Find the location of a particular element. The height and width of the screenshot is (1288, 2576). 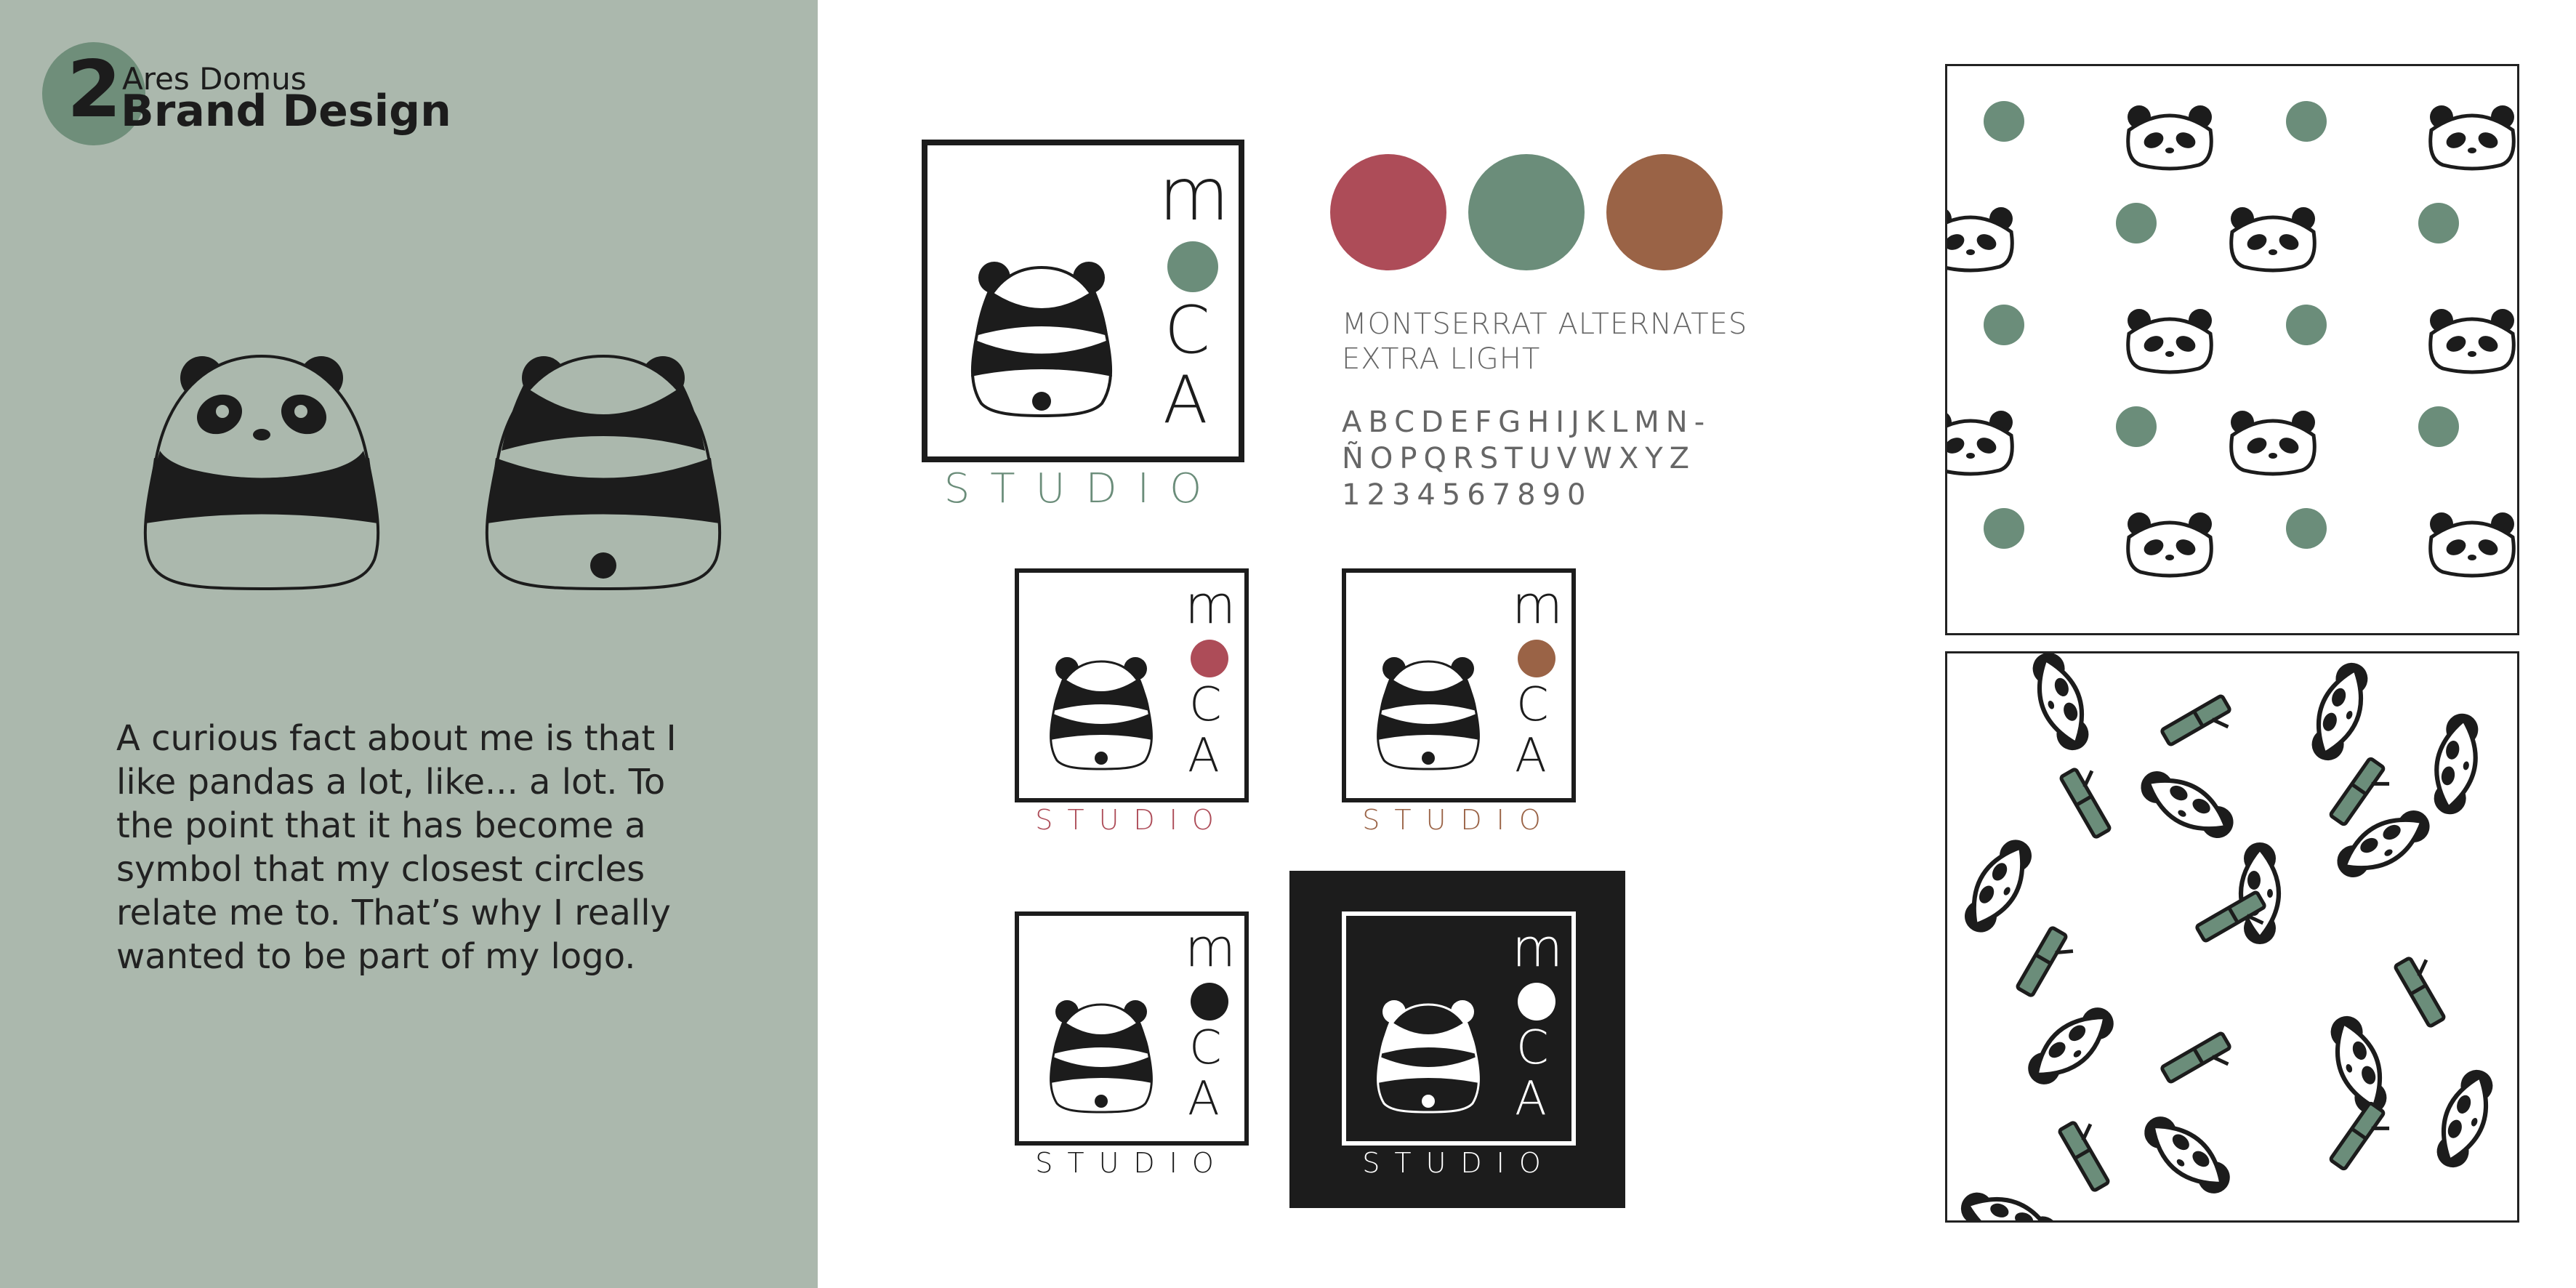

logo-dot-green is located at coordinates (1192, 266).